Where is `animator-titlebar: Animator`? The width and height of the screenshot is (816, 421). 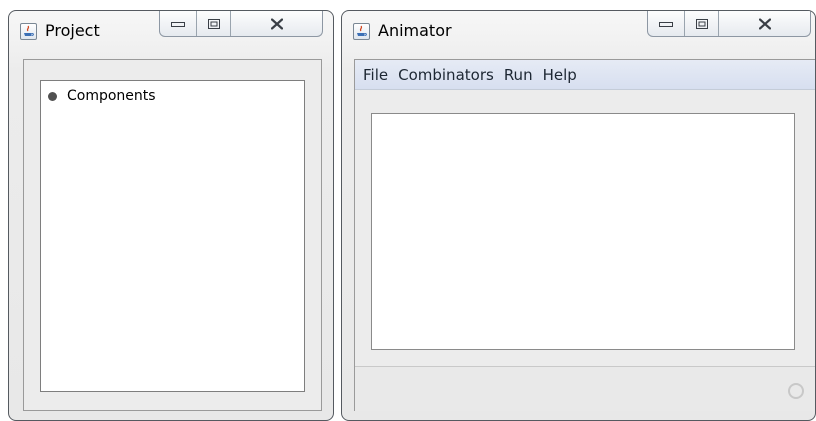 animator-titlebar: Animator is located at coordinates (578, 36).